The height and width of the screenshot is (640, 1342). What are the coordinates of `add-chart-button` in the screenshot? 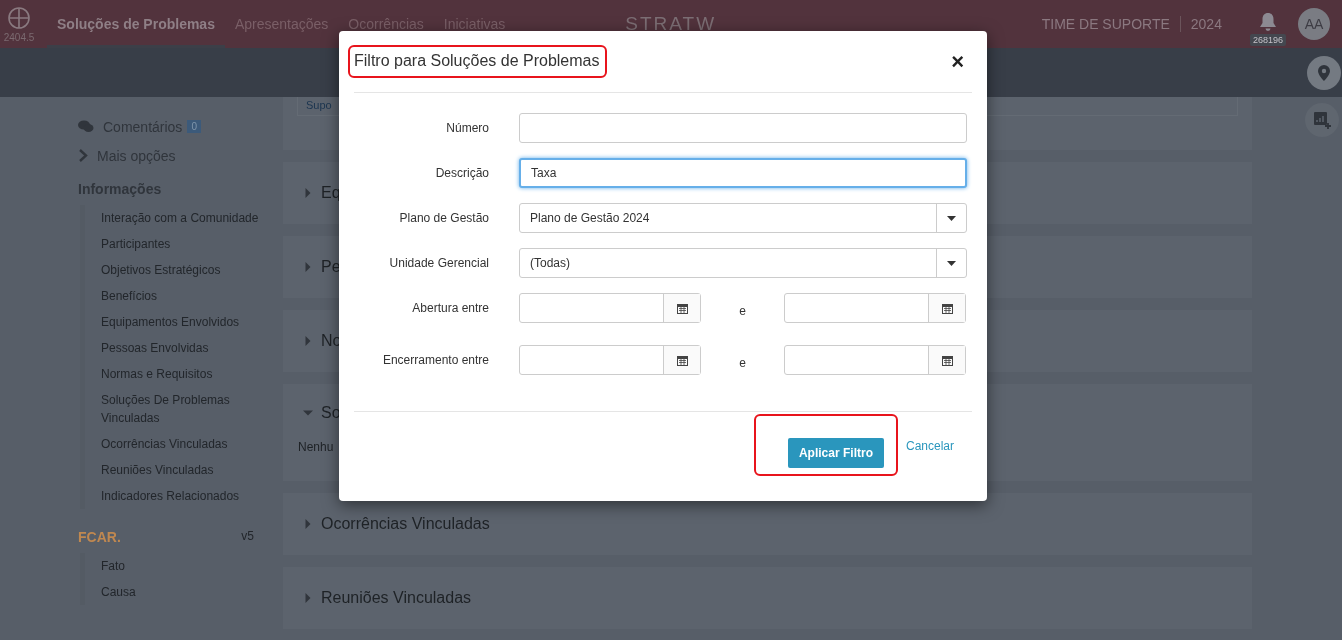 It's located at (1322, 120).